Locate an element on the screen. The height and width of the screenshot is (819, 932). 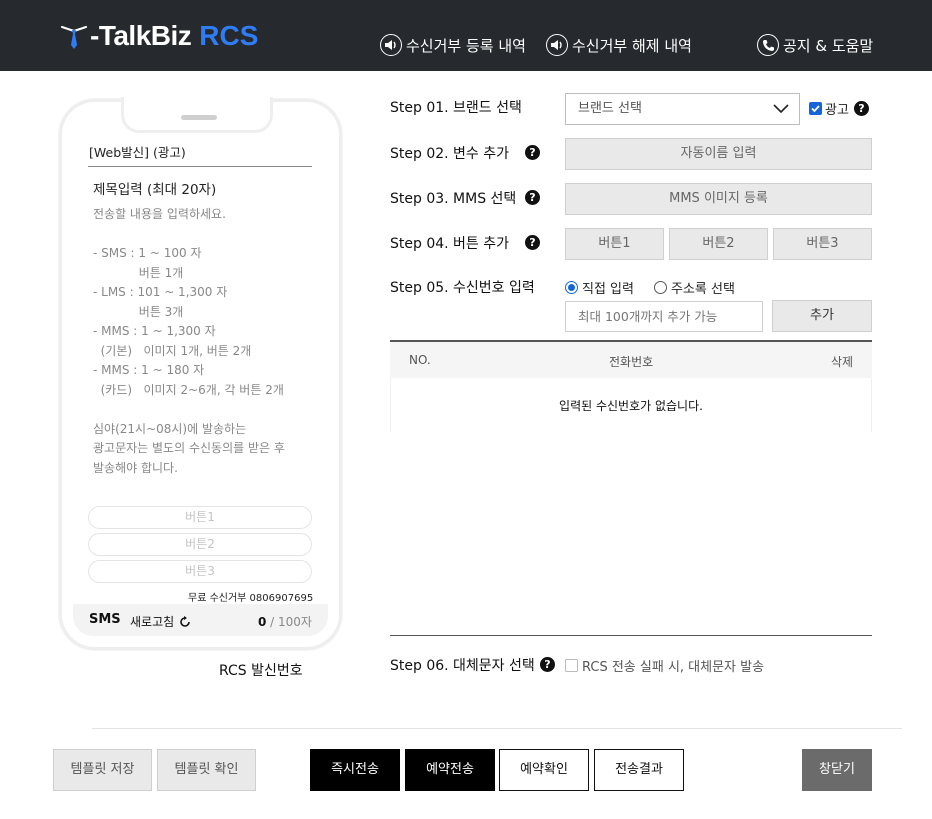
add-number-button: 추가 is located at coordinates (822, 316).